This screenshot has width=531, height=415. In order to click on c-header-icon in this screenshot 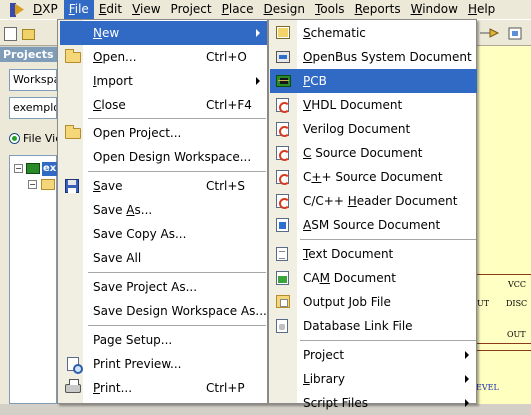, I will do `click(283, 201)`.